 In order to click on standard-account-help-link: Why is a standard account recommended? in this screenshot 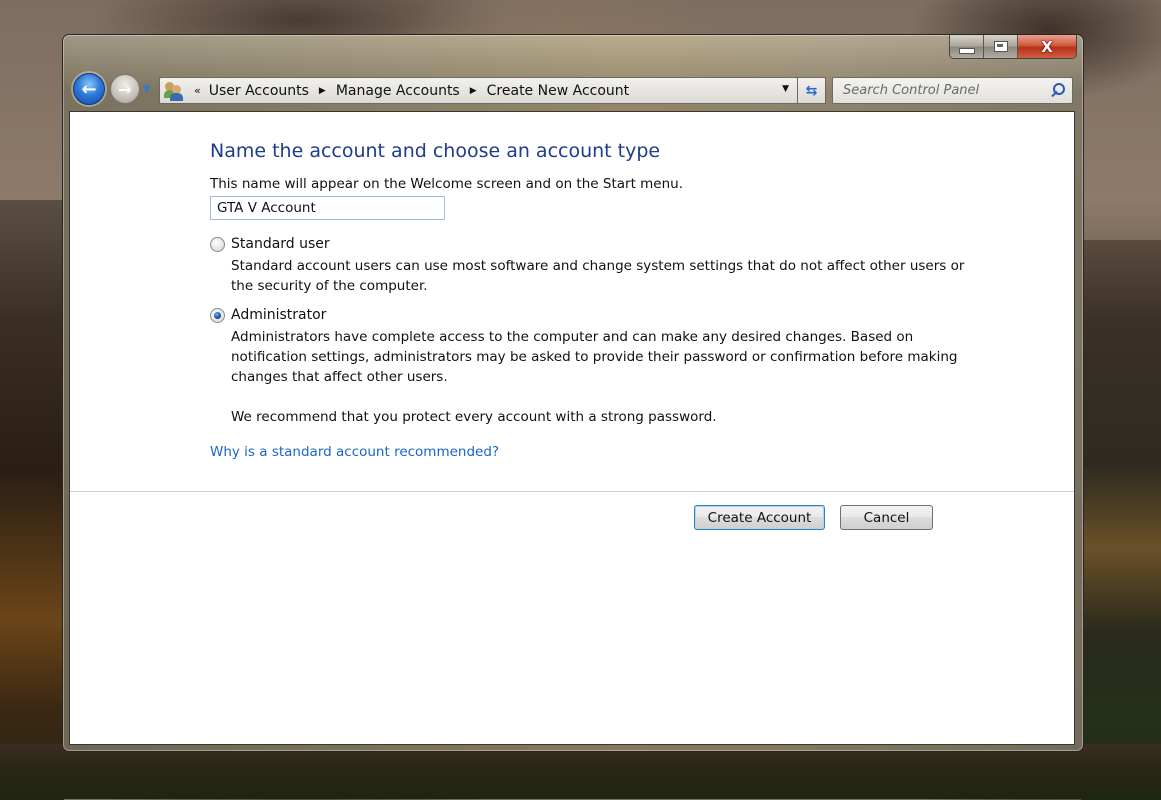, I will do `click(354, 452)`.